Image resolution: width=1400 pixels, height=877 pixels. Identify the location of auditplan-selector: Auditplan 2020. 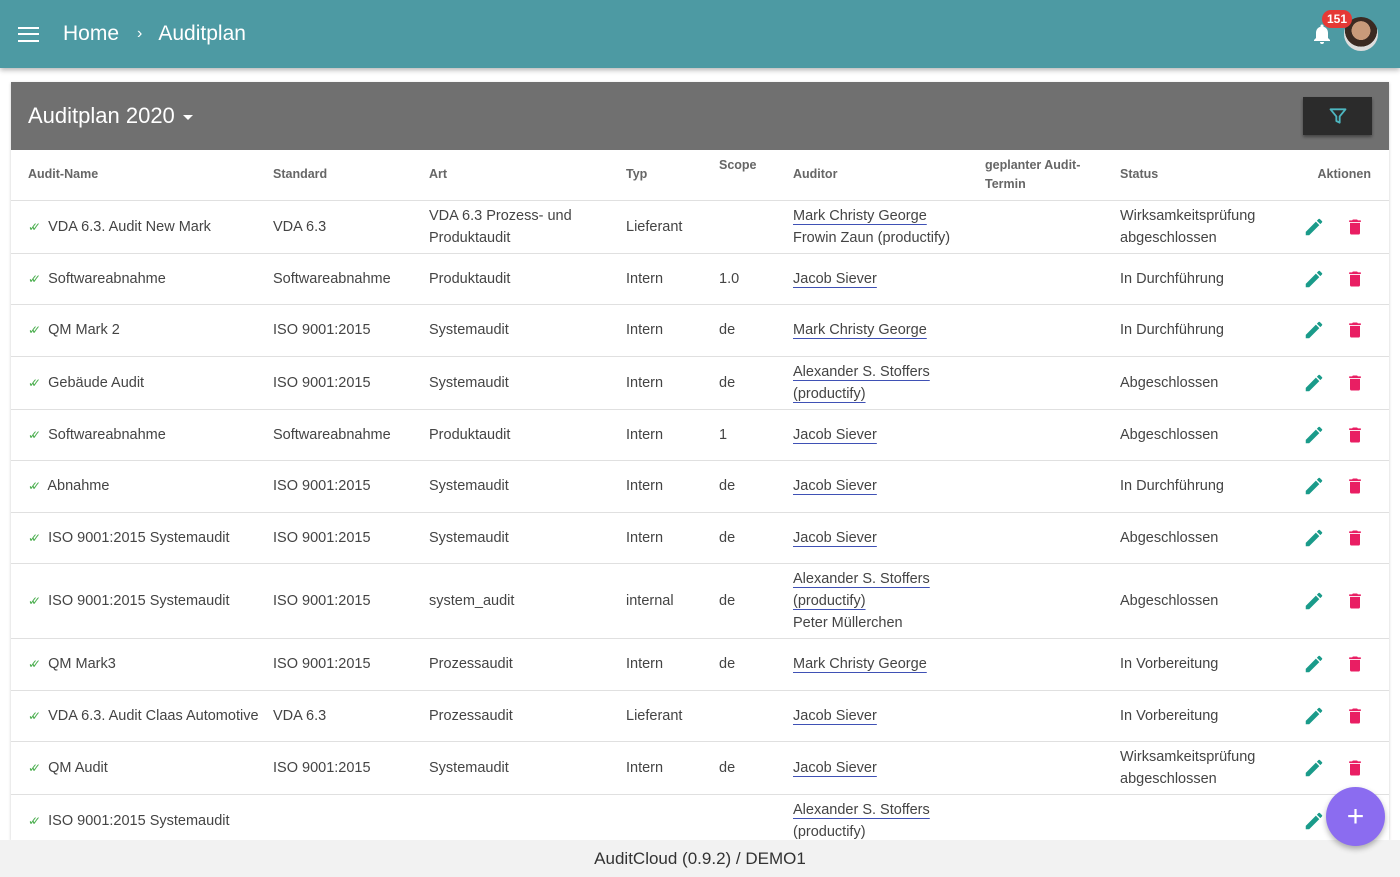
(110, 116).